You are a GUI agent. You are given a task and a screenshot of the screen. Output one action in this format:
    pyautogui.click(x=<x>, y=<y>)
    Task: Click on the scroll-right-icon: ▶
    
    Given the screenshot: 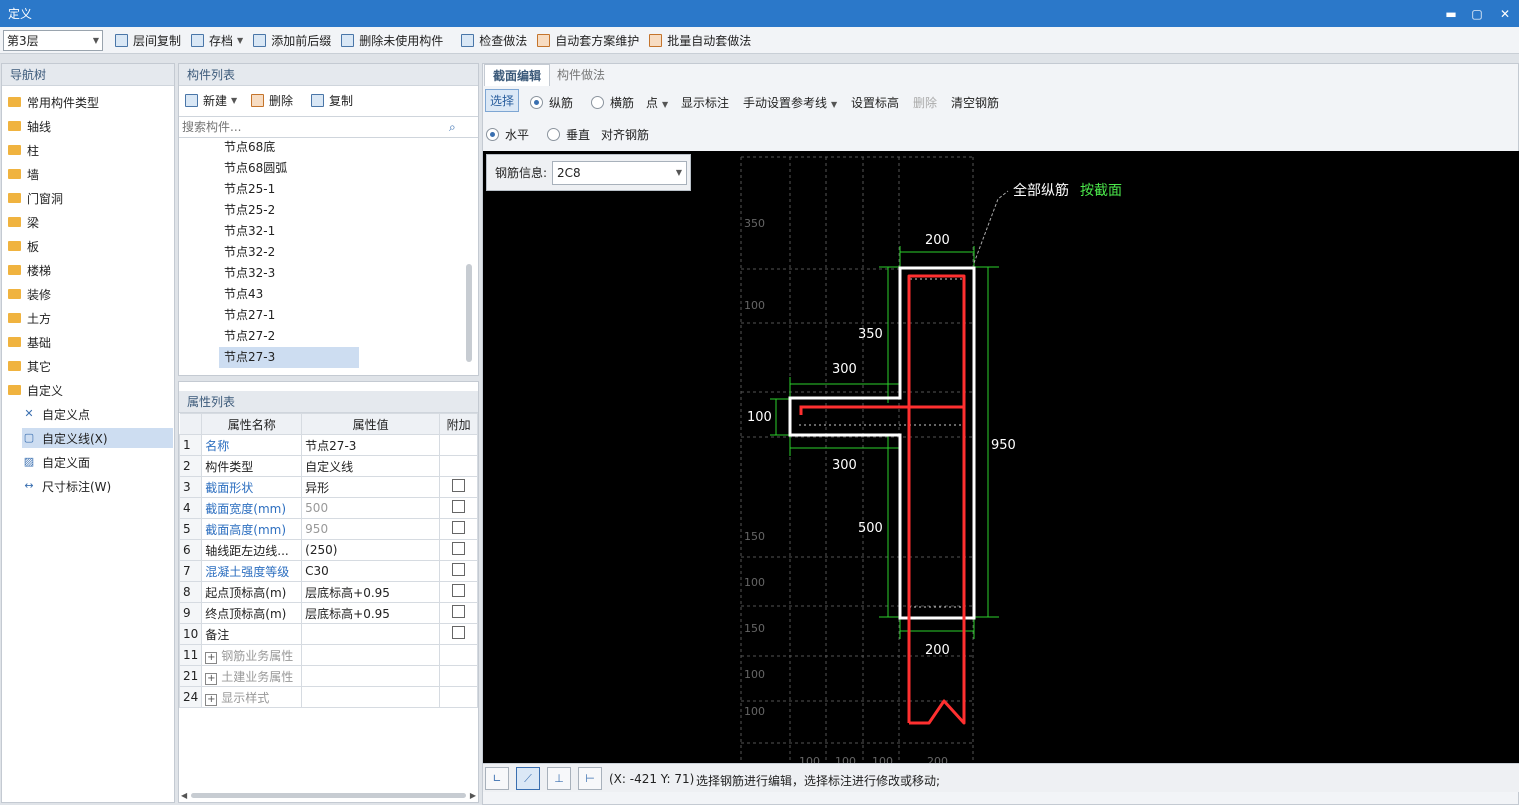 What is the action you would take?
    pyautogui.click(x=473, y=795)
    